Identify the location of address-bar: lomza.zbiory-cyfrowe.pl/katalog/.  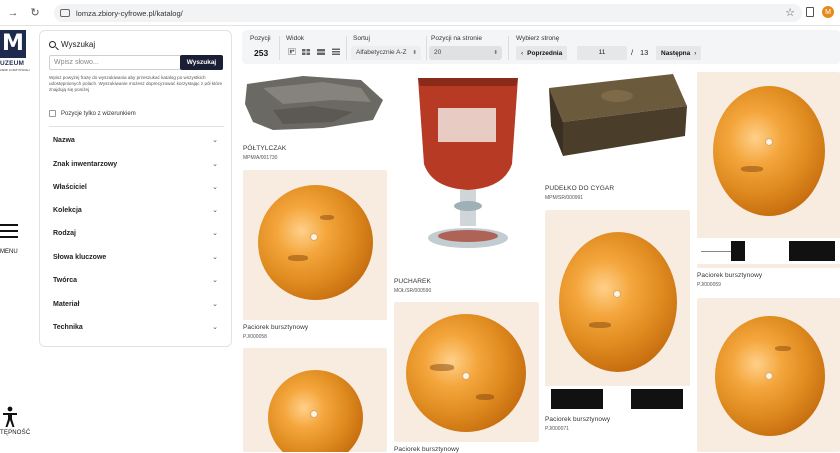
(428, 13).